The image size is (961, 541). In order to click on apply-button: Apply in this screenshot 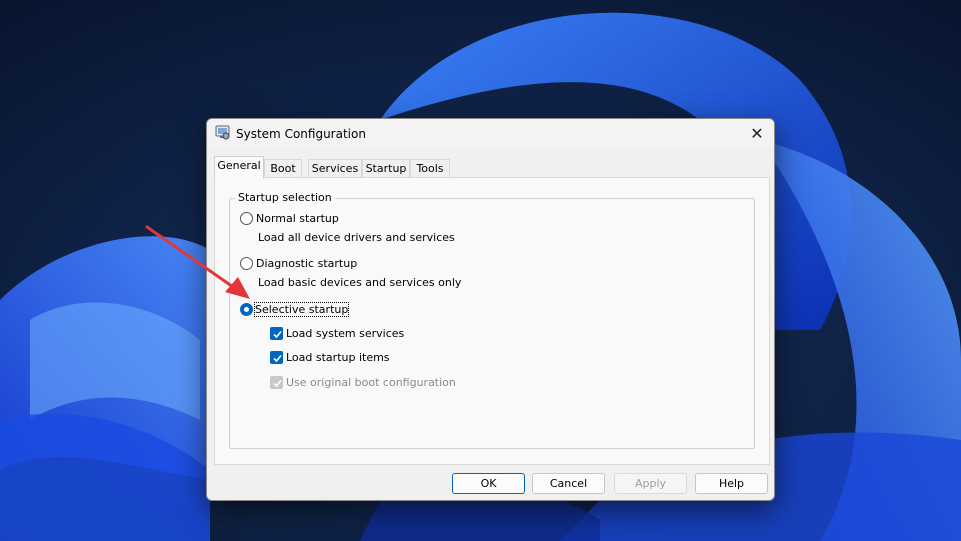, I will do `click(650, 483)`.